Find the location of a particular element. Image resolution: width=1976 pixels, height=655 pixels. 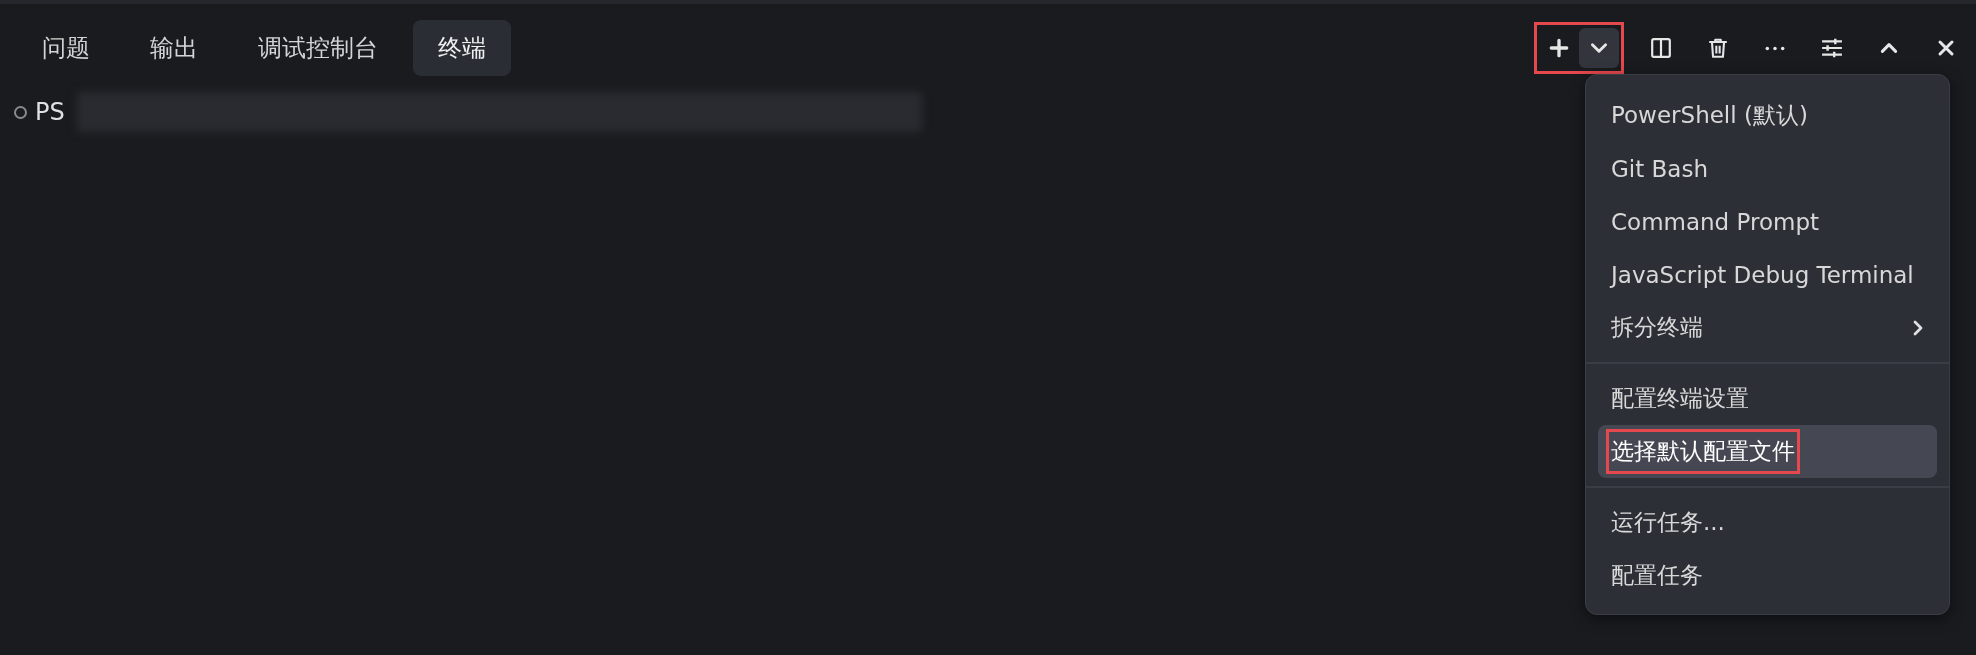

menu-item: 选择默认配置文件 is located at coordinates (1767, 451).